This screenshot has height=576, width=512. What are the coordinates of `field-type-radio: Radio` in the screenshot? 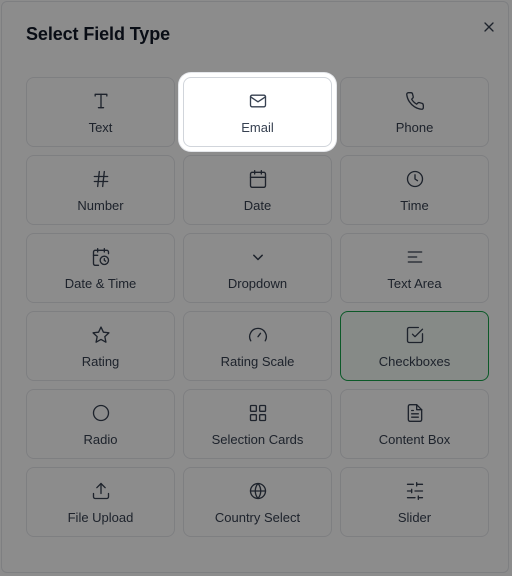 It's located at (100, 424).